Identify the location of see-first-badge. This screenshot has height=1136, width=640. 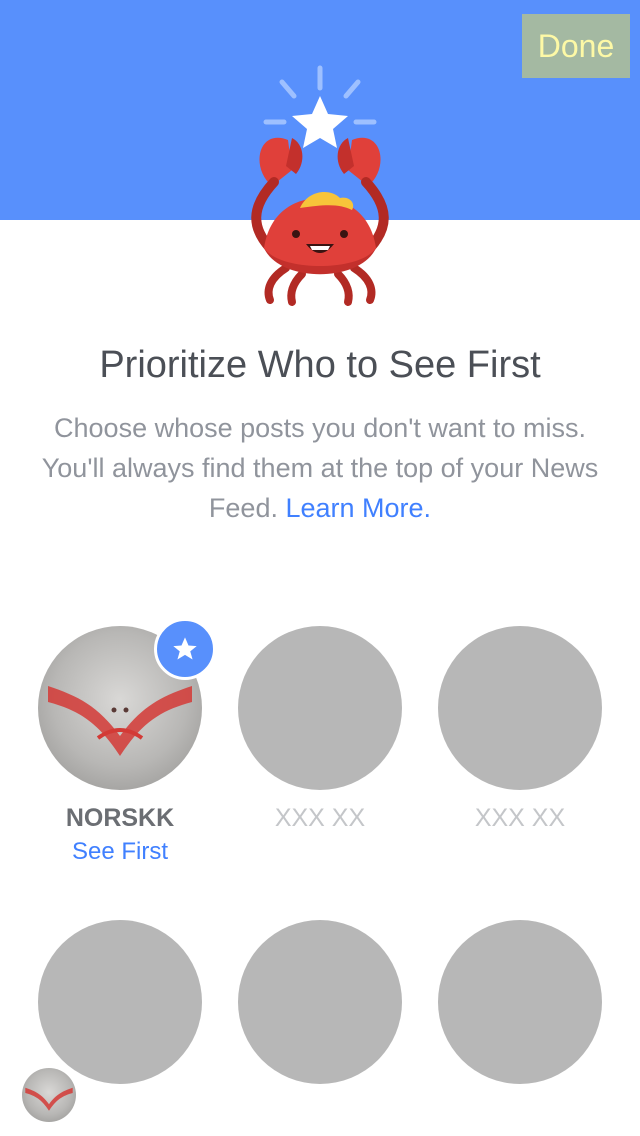
(185, 649).